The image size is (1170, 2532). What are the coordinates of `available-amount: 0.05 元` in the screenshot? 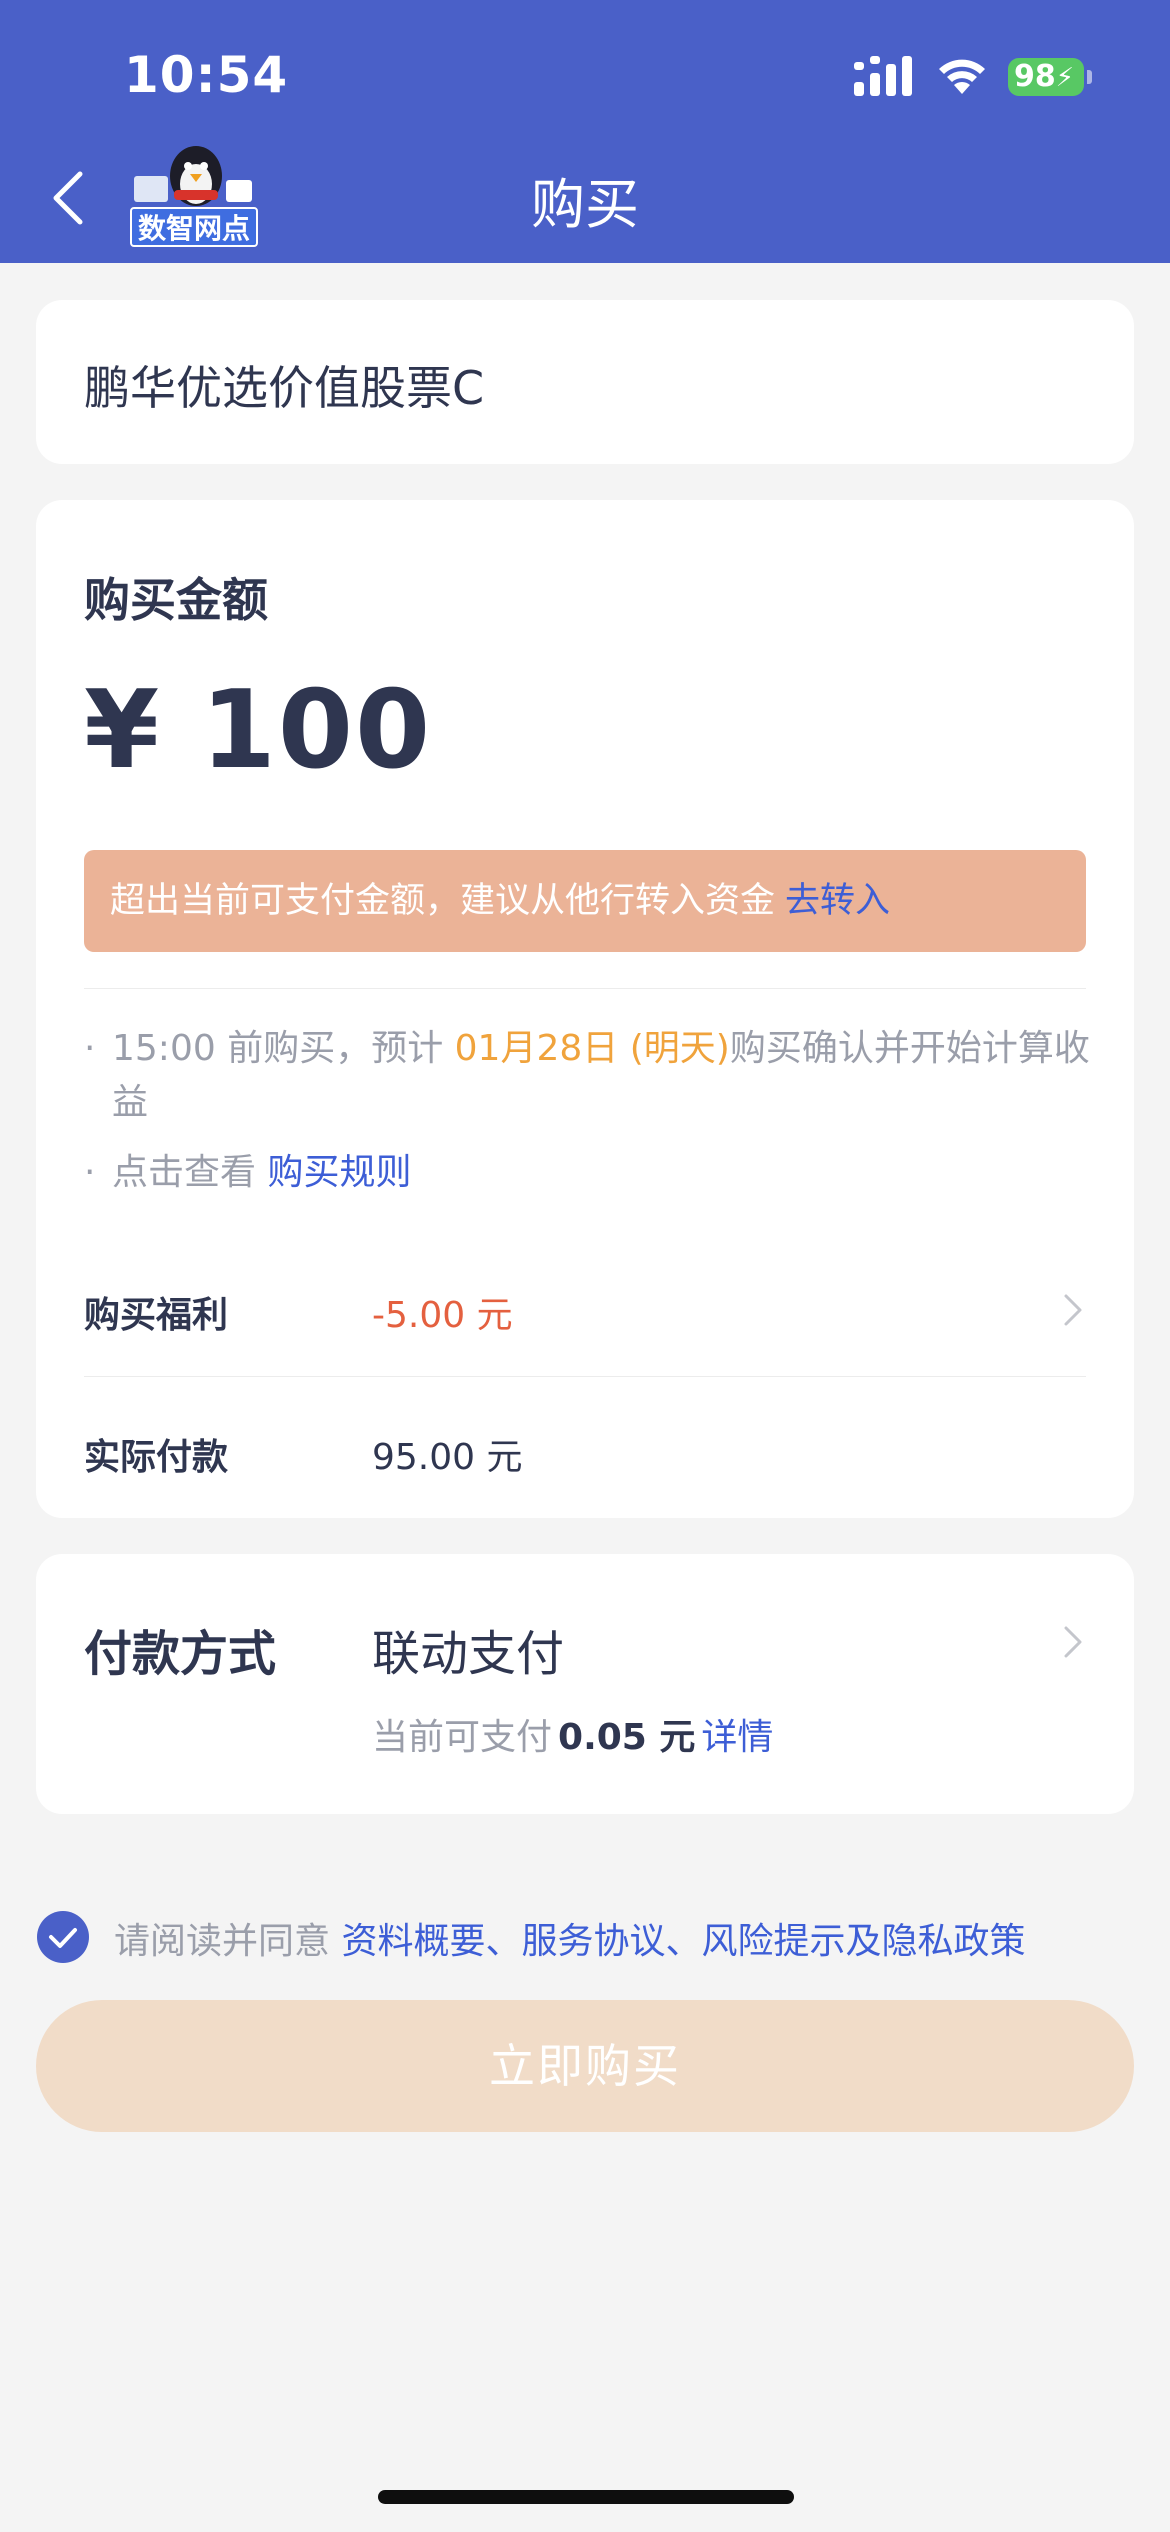 It's located at (627, 1737).